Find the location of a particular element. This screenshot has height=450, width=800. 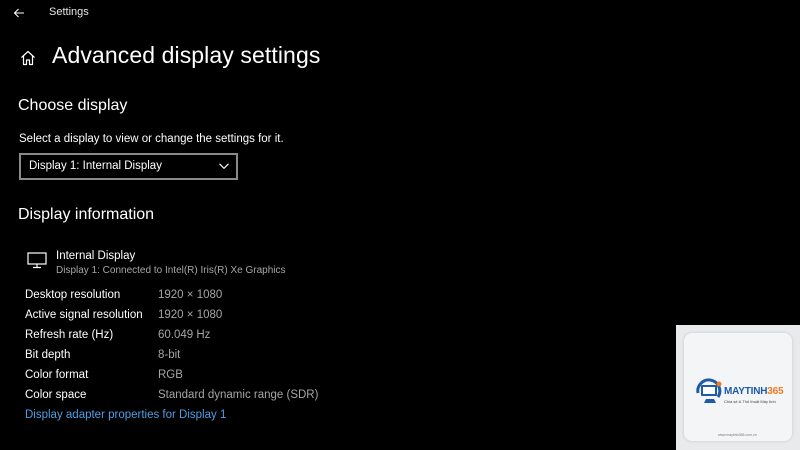

info-label: Refresh rate (Hz) is located at coordinates (69, 335).